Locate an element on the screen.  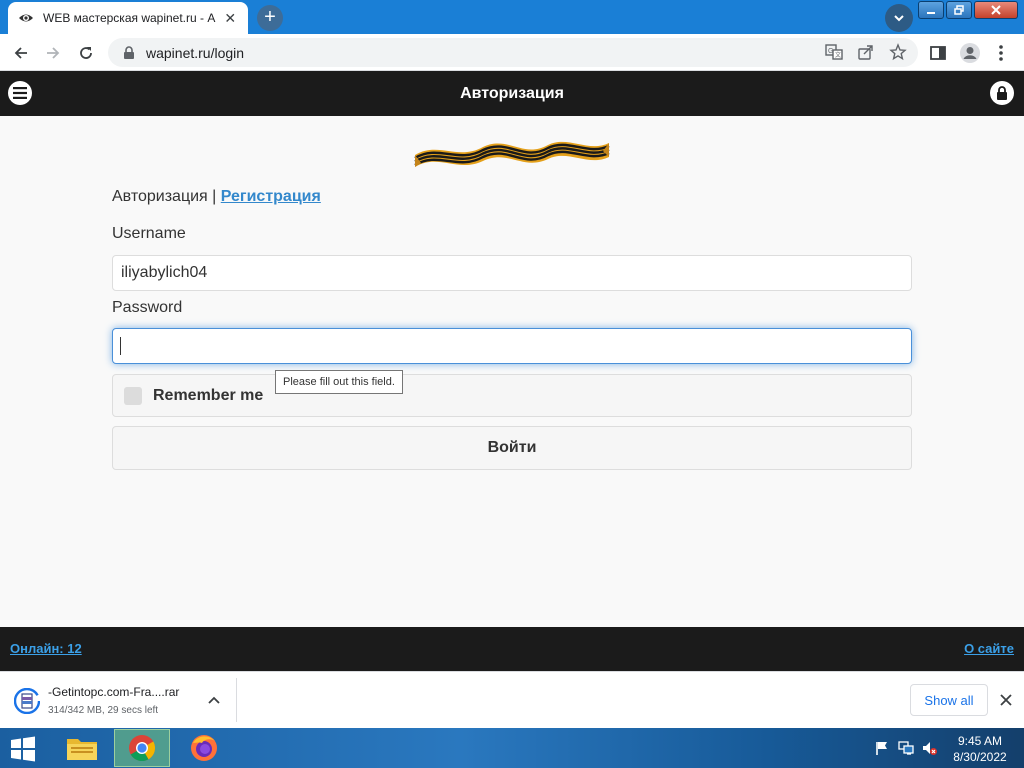
tab-title: WEB мастерская wapinet.ru - Ав is located at coordinates (130, 18).